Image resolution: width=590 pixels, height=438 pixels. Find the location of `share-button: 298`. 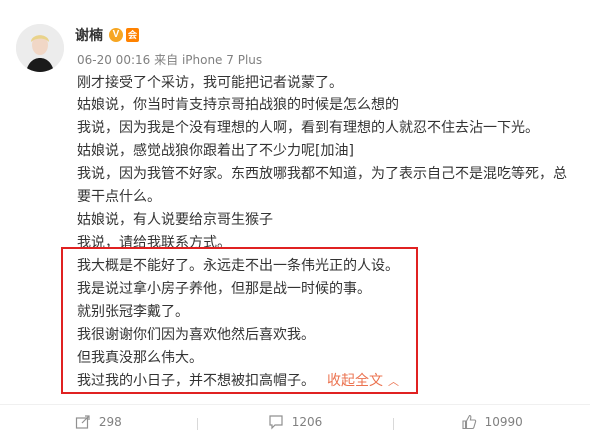

share-button: 298 is located at coordinates (98, 422).